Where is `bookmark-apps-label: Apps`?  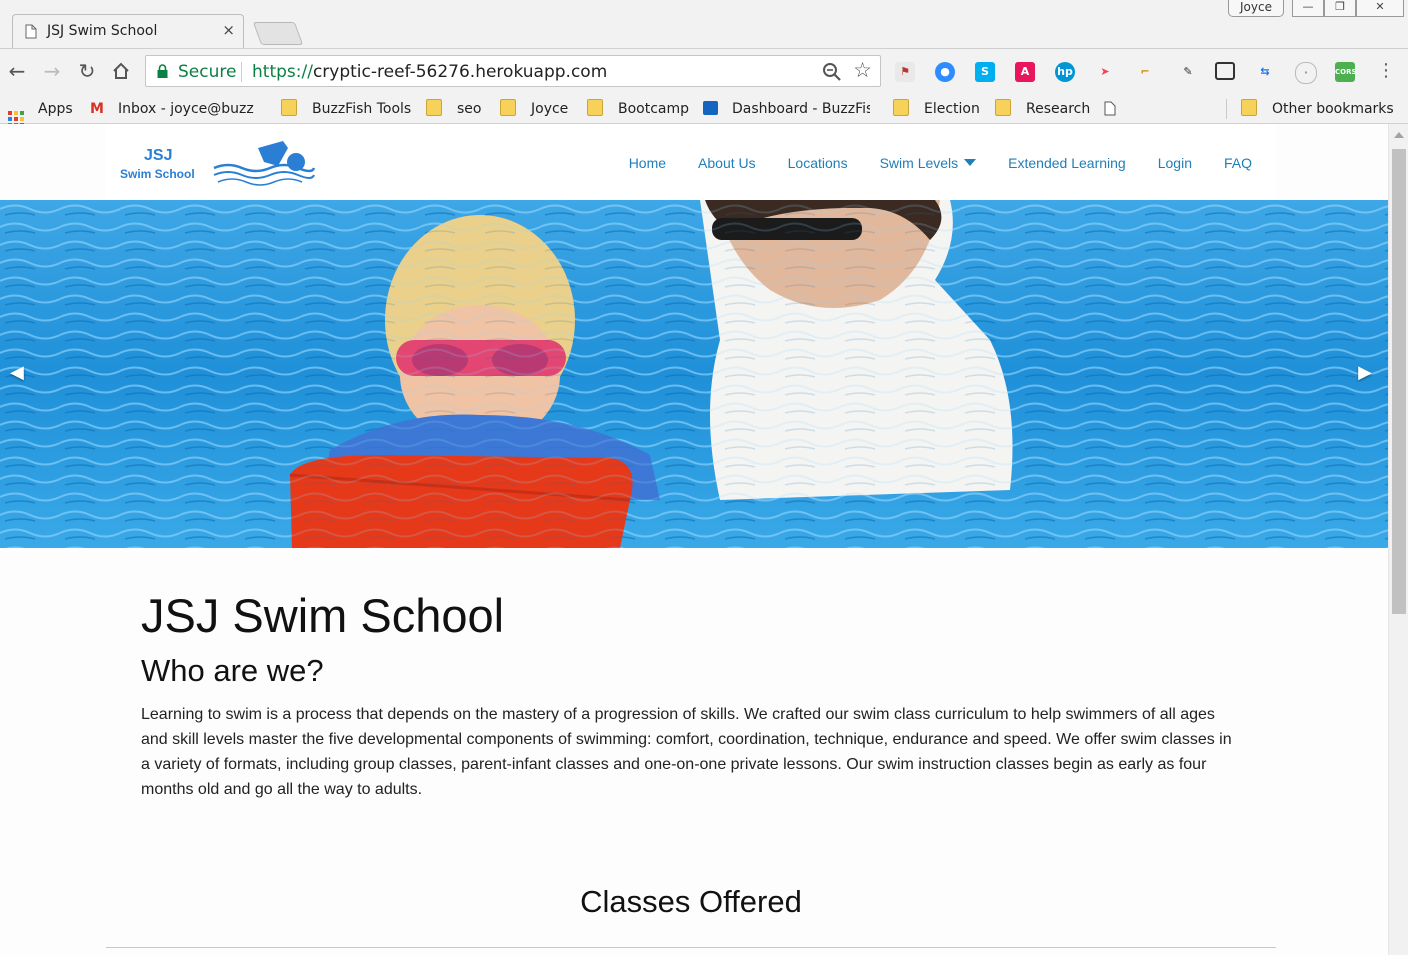
bookmark-apps-label: Apps is located at coordinates (55, 109).